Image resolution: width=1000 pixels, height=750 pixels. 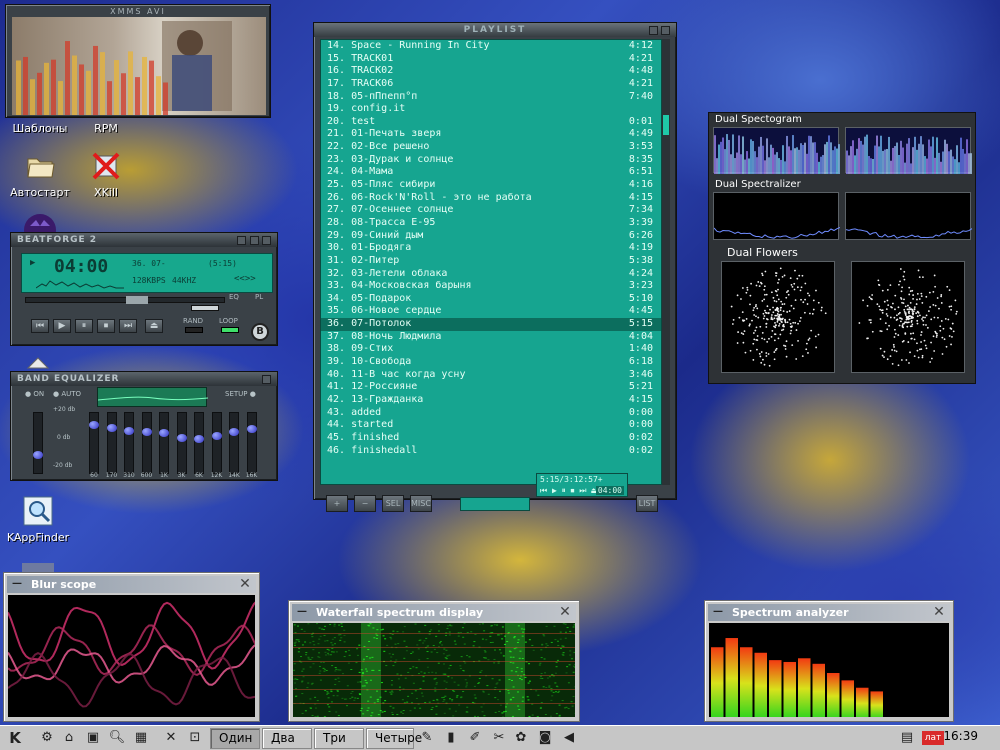 I want to click on playlist-row: 45. finished 0:02, so click(x=491, y=438).